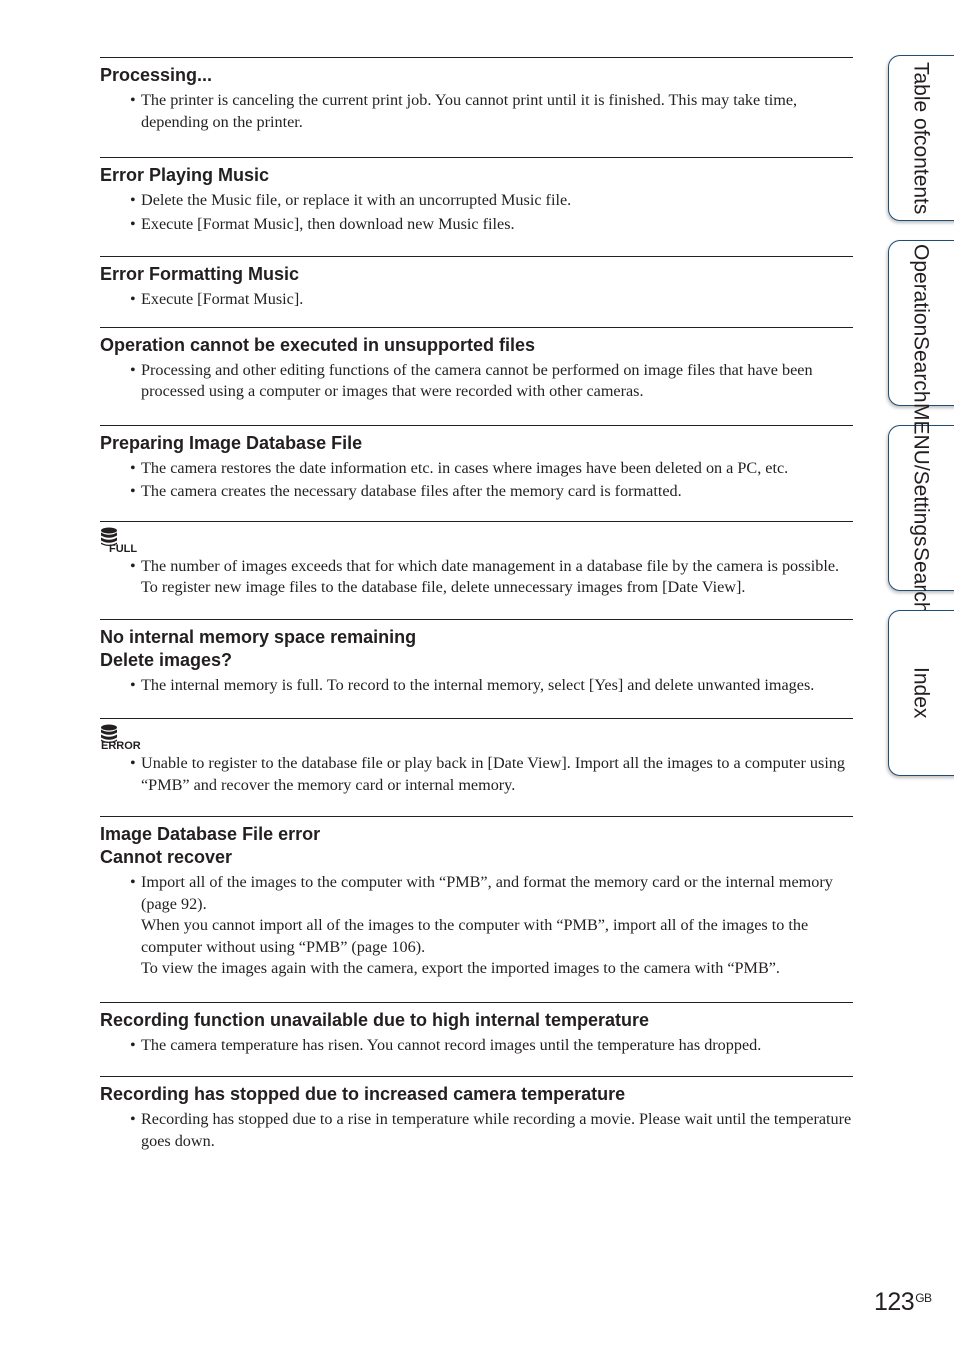 This screenshot has width=954, height=1369. What do you see at coordinates (166, 857) in the screenshot?
I see `message-heading: Cannot recover` at bounding box center [166, 857].